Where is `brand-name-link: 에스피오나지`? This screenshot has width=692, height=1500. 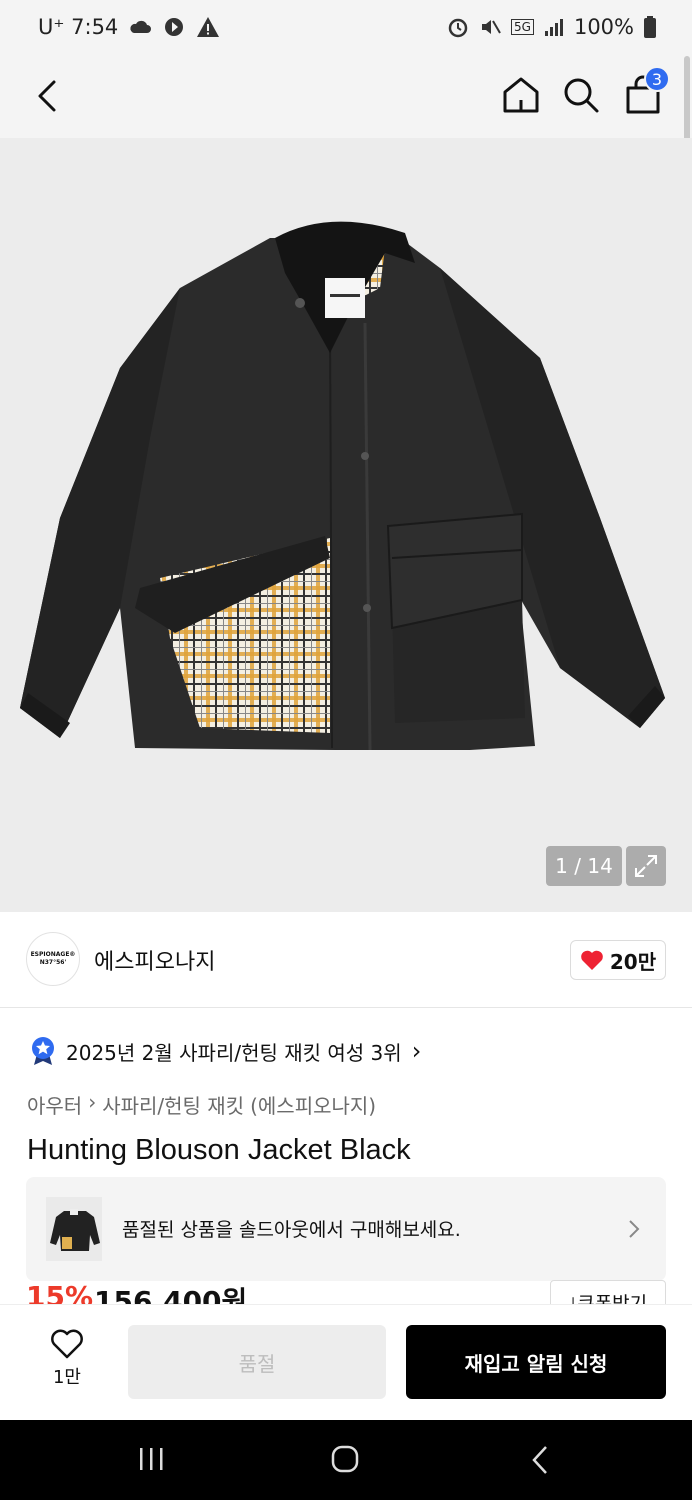 brand-name-link: 에스피오나지 is located at coordinates (154, 960).